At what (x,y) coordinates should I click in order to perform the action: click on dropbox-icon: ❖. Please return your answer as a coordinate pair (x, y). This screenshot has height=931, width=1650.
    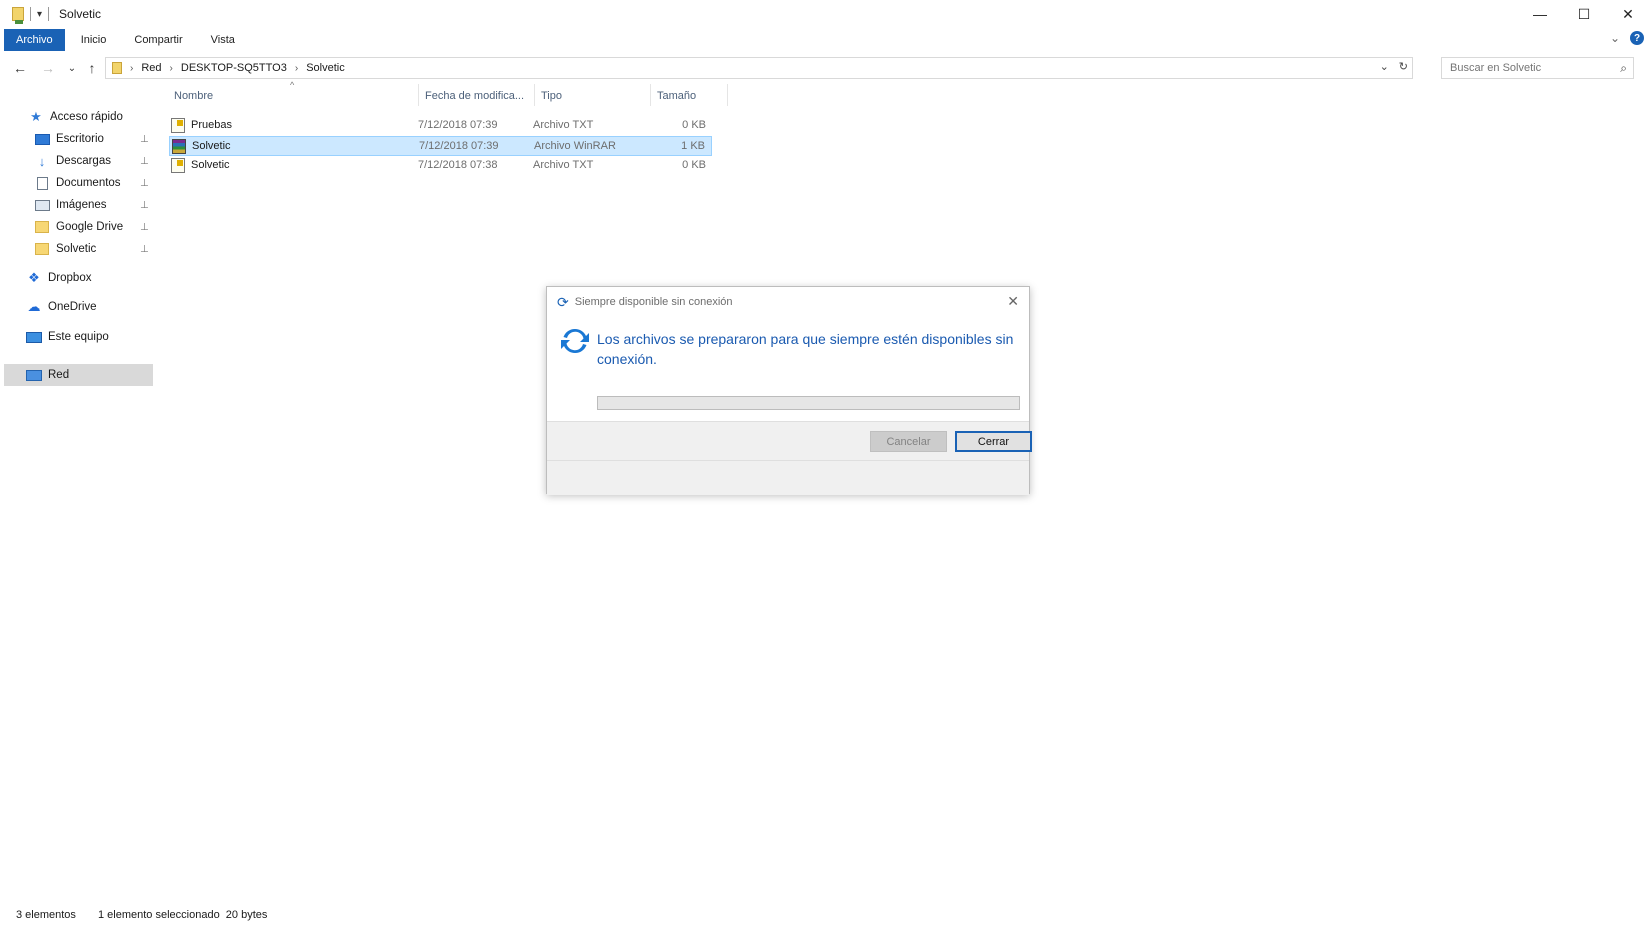
    Looking at the image, I should click on (34, 277).